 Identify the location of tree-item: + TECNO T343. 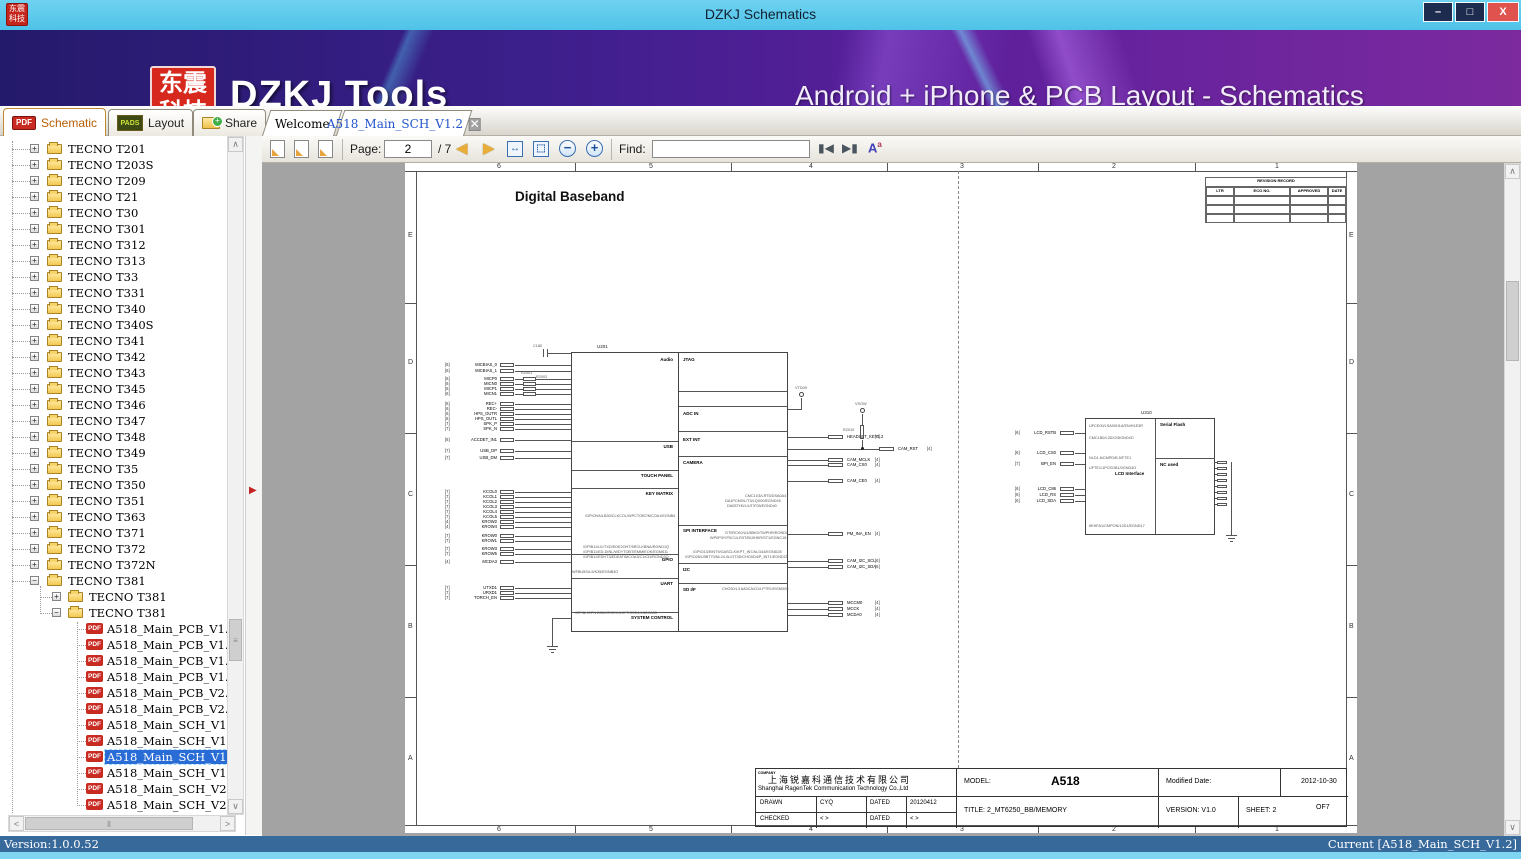
(114, 373).